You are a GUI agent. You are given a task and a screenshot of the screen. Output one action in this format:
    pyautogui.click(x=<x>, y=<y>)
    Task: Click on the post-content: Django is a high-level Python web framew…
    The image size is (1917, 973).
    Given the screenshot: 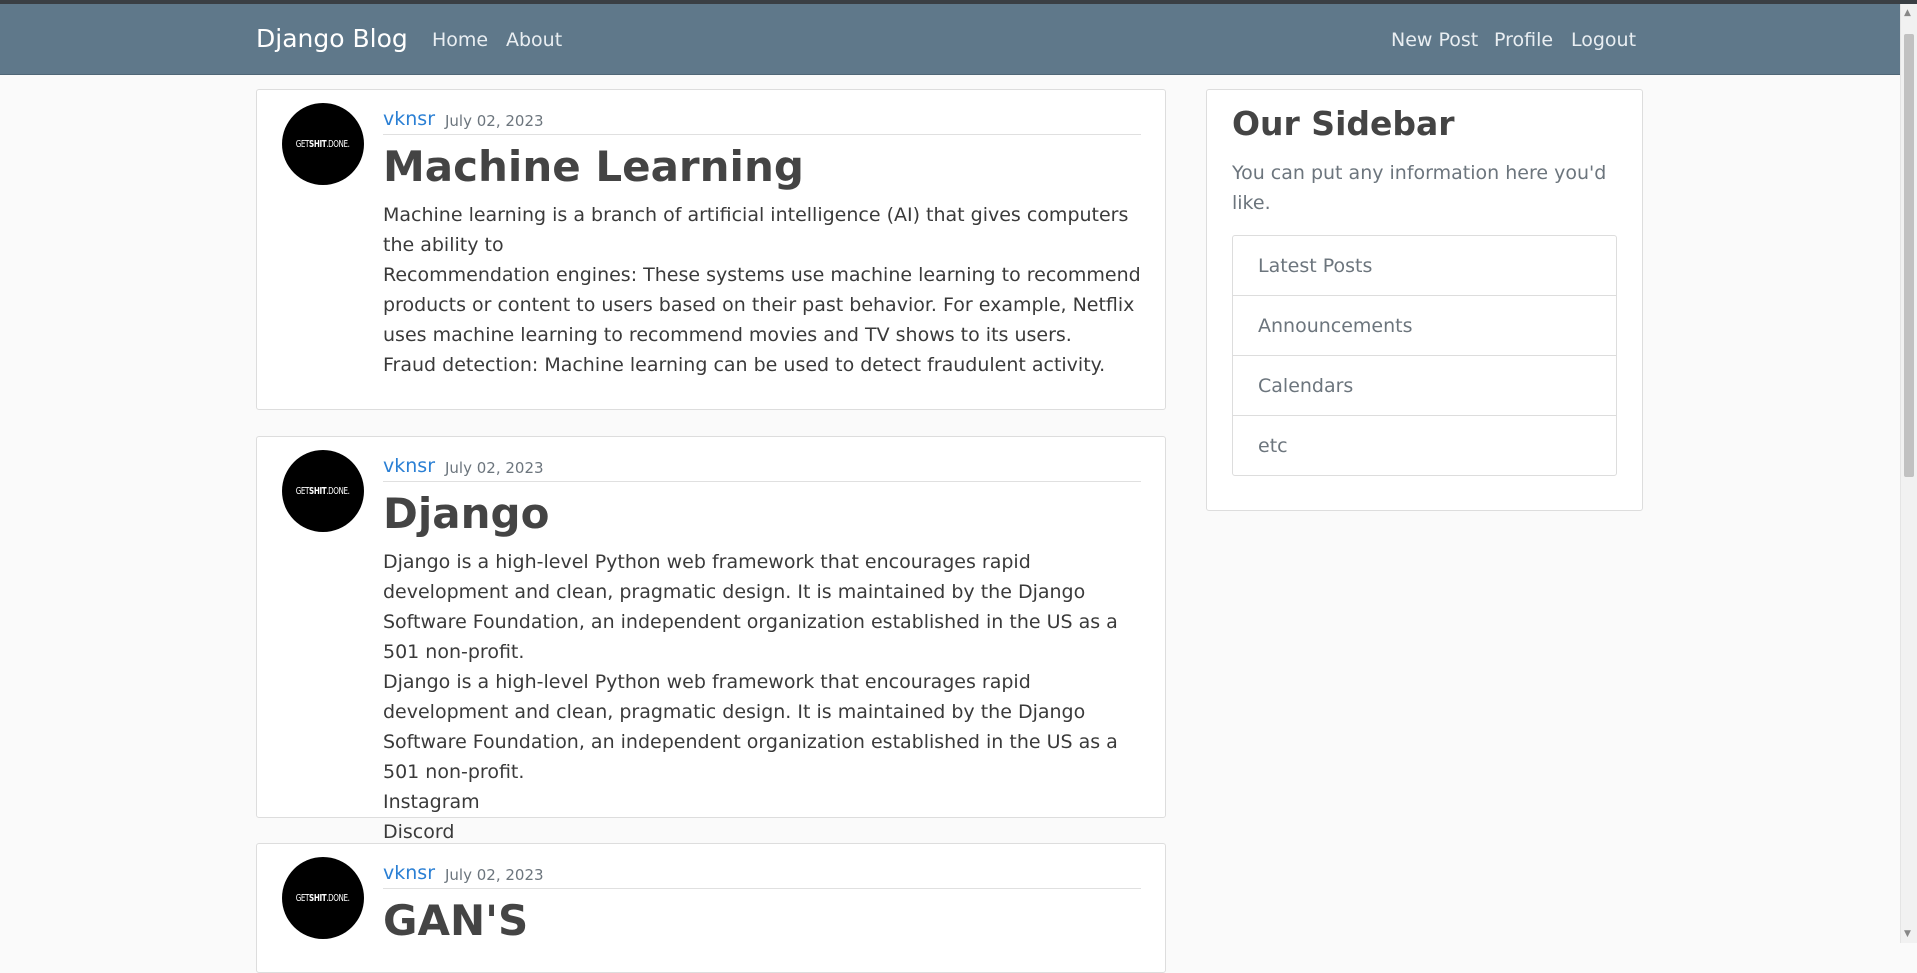 What is the action you would take?
    pyautogui.click(x=764, y=697)
    